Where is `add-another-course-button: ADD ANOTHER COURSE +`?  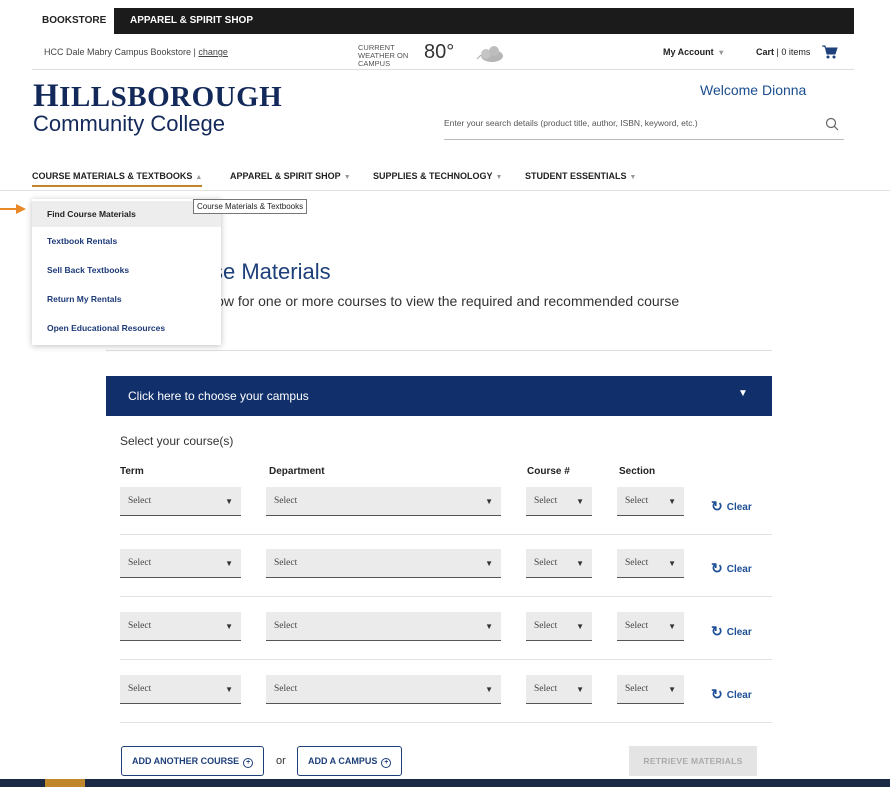 add-another-course-button: ADD ANOTHER COURSE + is located at coordinates (193, 761).